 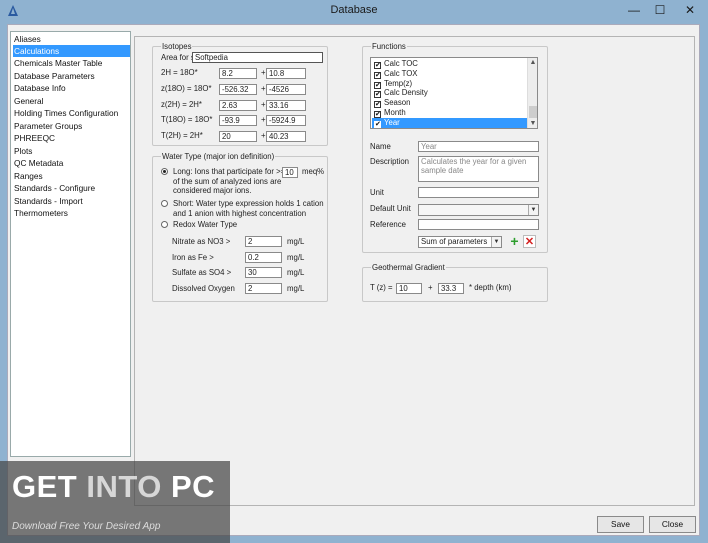 What do you see at coordinates (514, 241) in the screenshot?
I see `add-icon: +` at bounding box center [514, 241].